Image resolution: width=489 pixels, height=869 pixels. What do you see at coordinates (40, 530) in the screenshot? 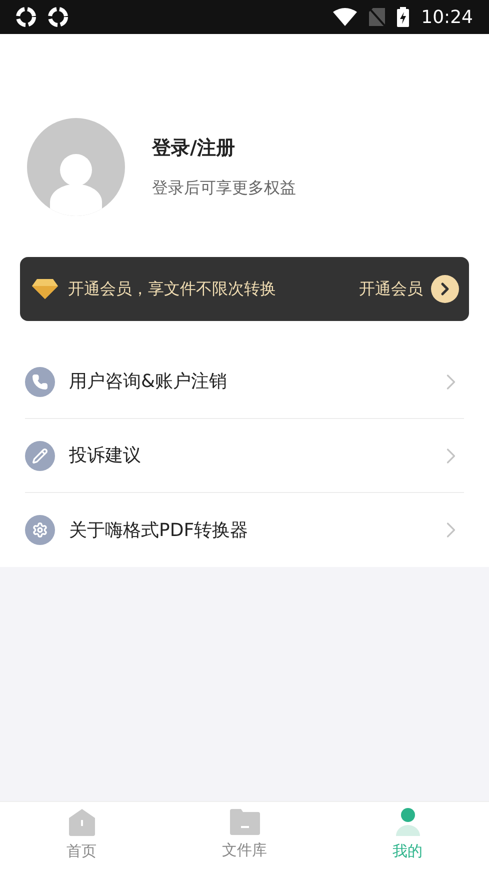
I see `gear-icon` at bounding box center [40, 530].